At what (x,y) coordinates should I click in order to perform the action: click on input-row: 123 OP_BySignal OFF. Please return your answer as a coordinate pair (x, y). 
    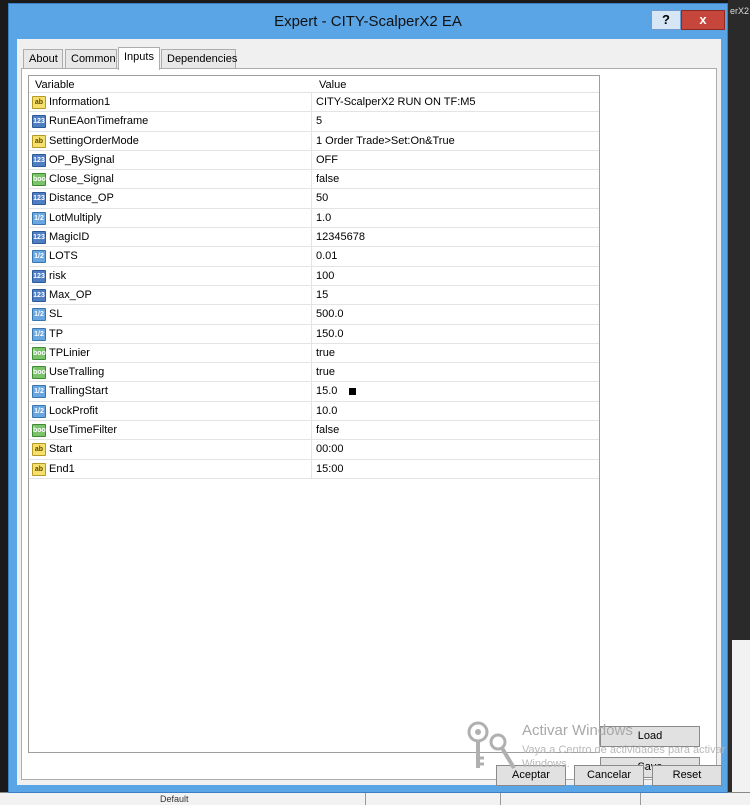
    Looking at the image, I should click on (314, 160).